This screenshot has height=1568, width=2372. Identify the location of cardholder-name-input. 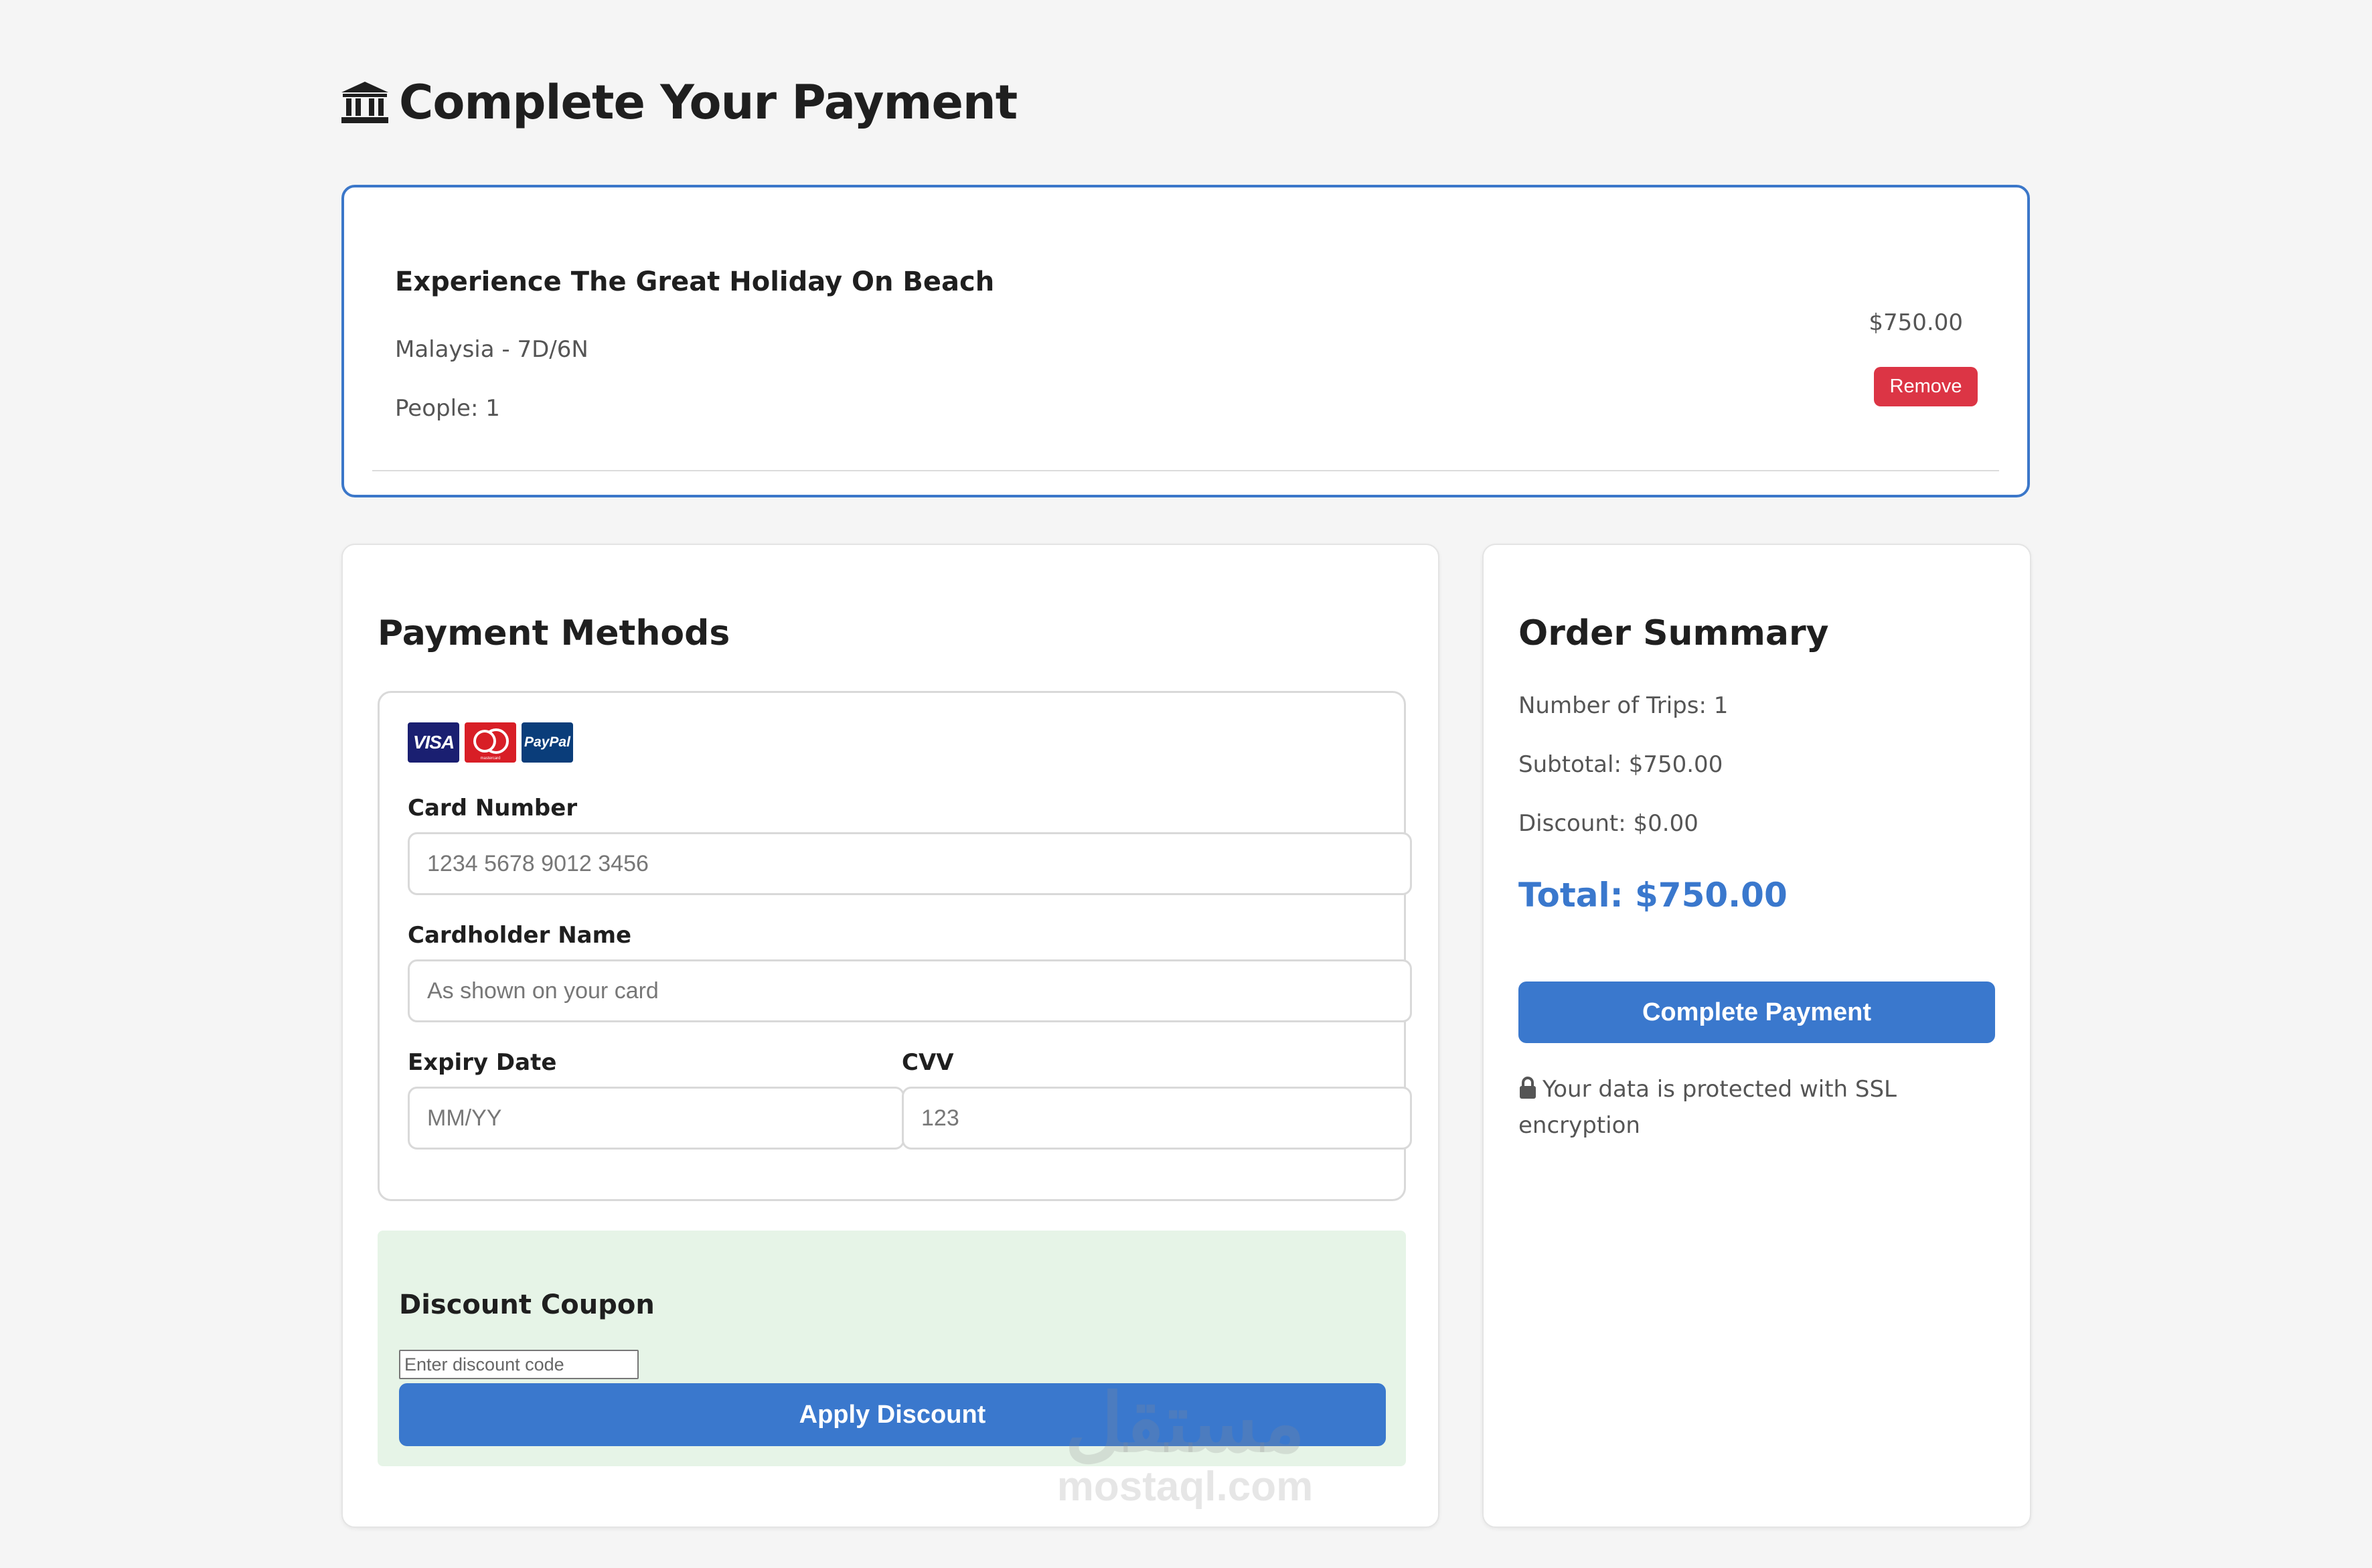
(910, 990).